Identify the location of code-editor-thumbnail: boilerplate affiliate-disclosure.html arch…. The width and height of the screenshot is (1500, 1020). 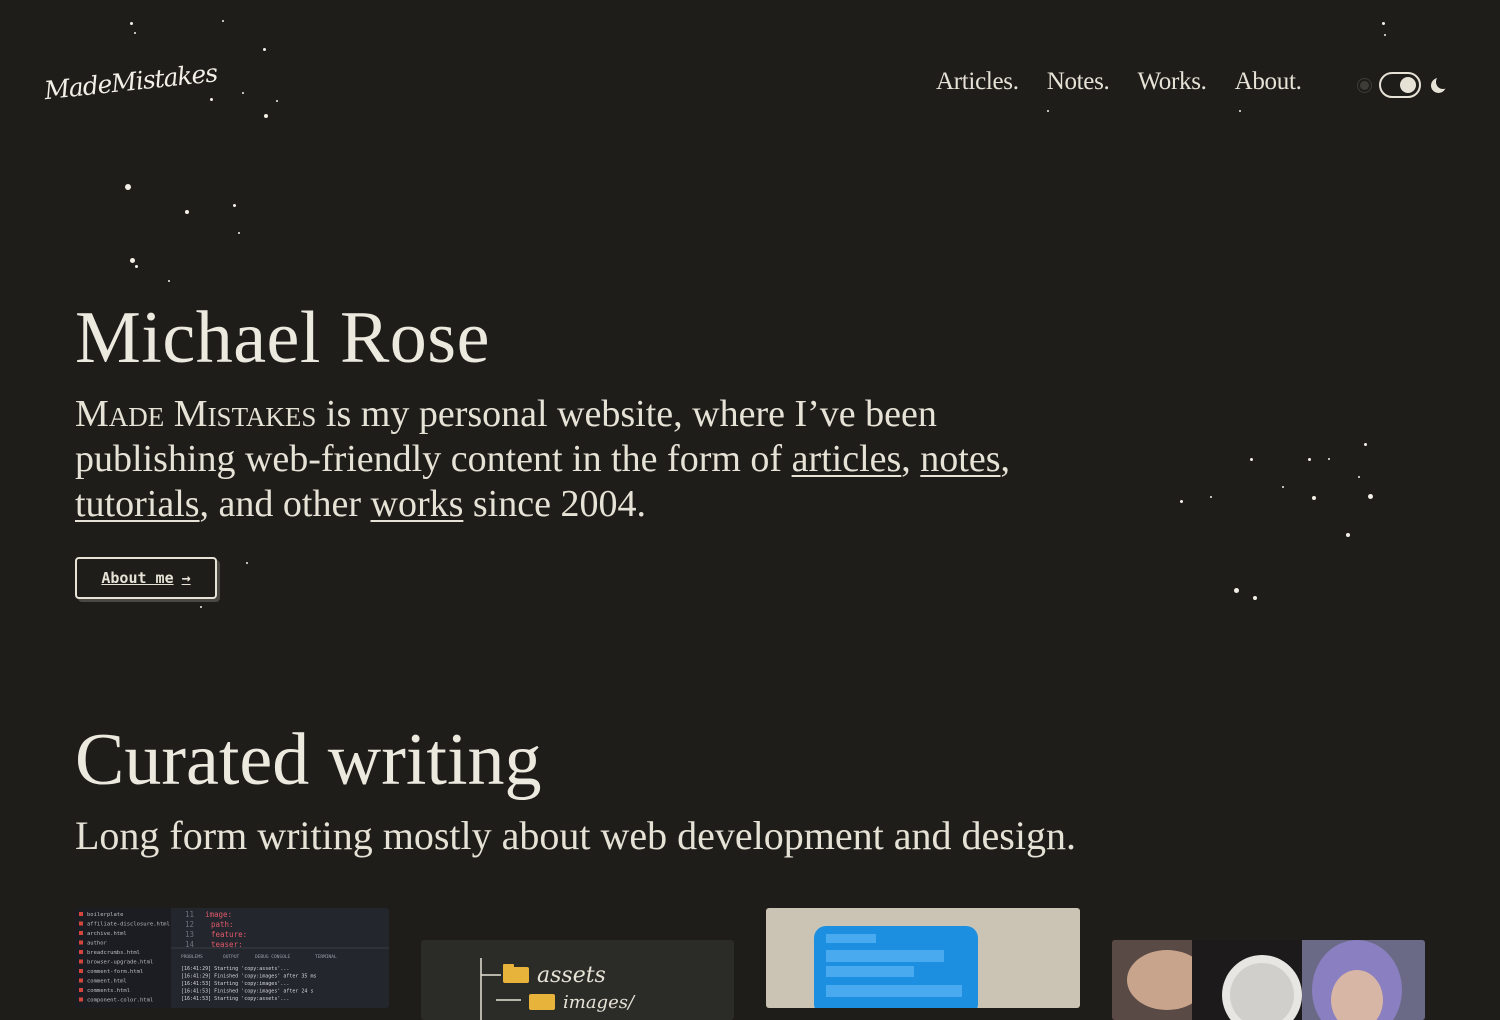
(232, 958).